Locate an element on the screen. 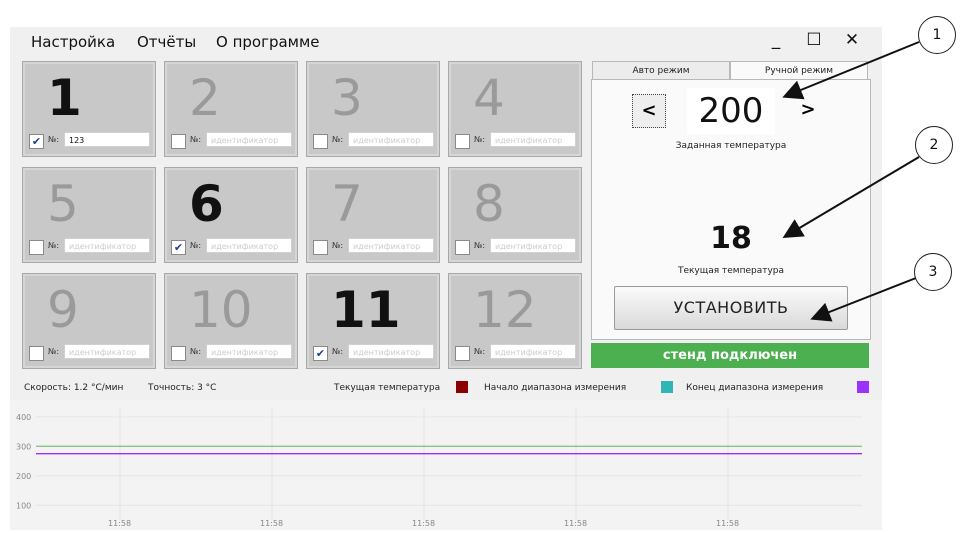 The image size is (961, 533). callout-arrows is located at coordinates (851, 181).